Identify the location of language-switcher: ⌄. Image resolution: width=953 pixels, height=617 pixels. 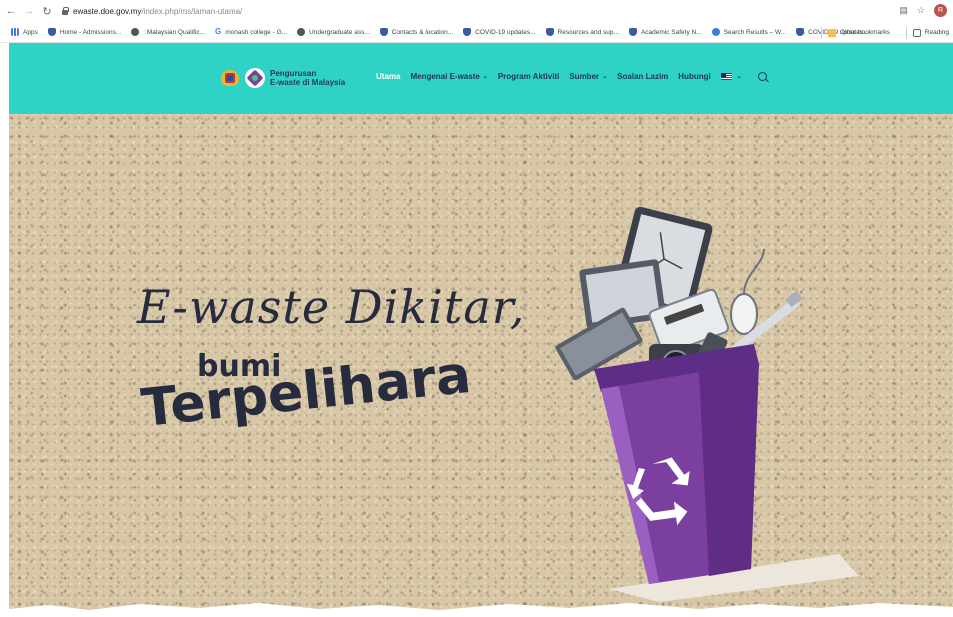
(731, 76).